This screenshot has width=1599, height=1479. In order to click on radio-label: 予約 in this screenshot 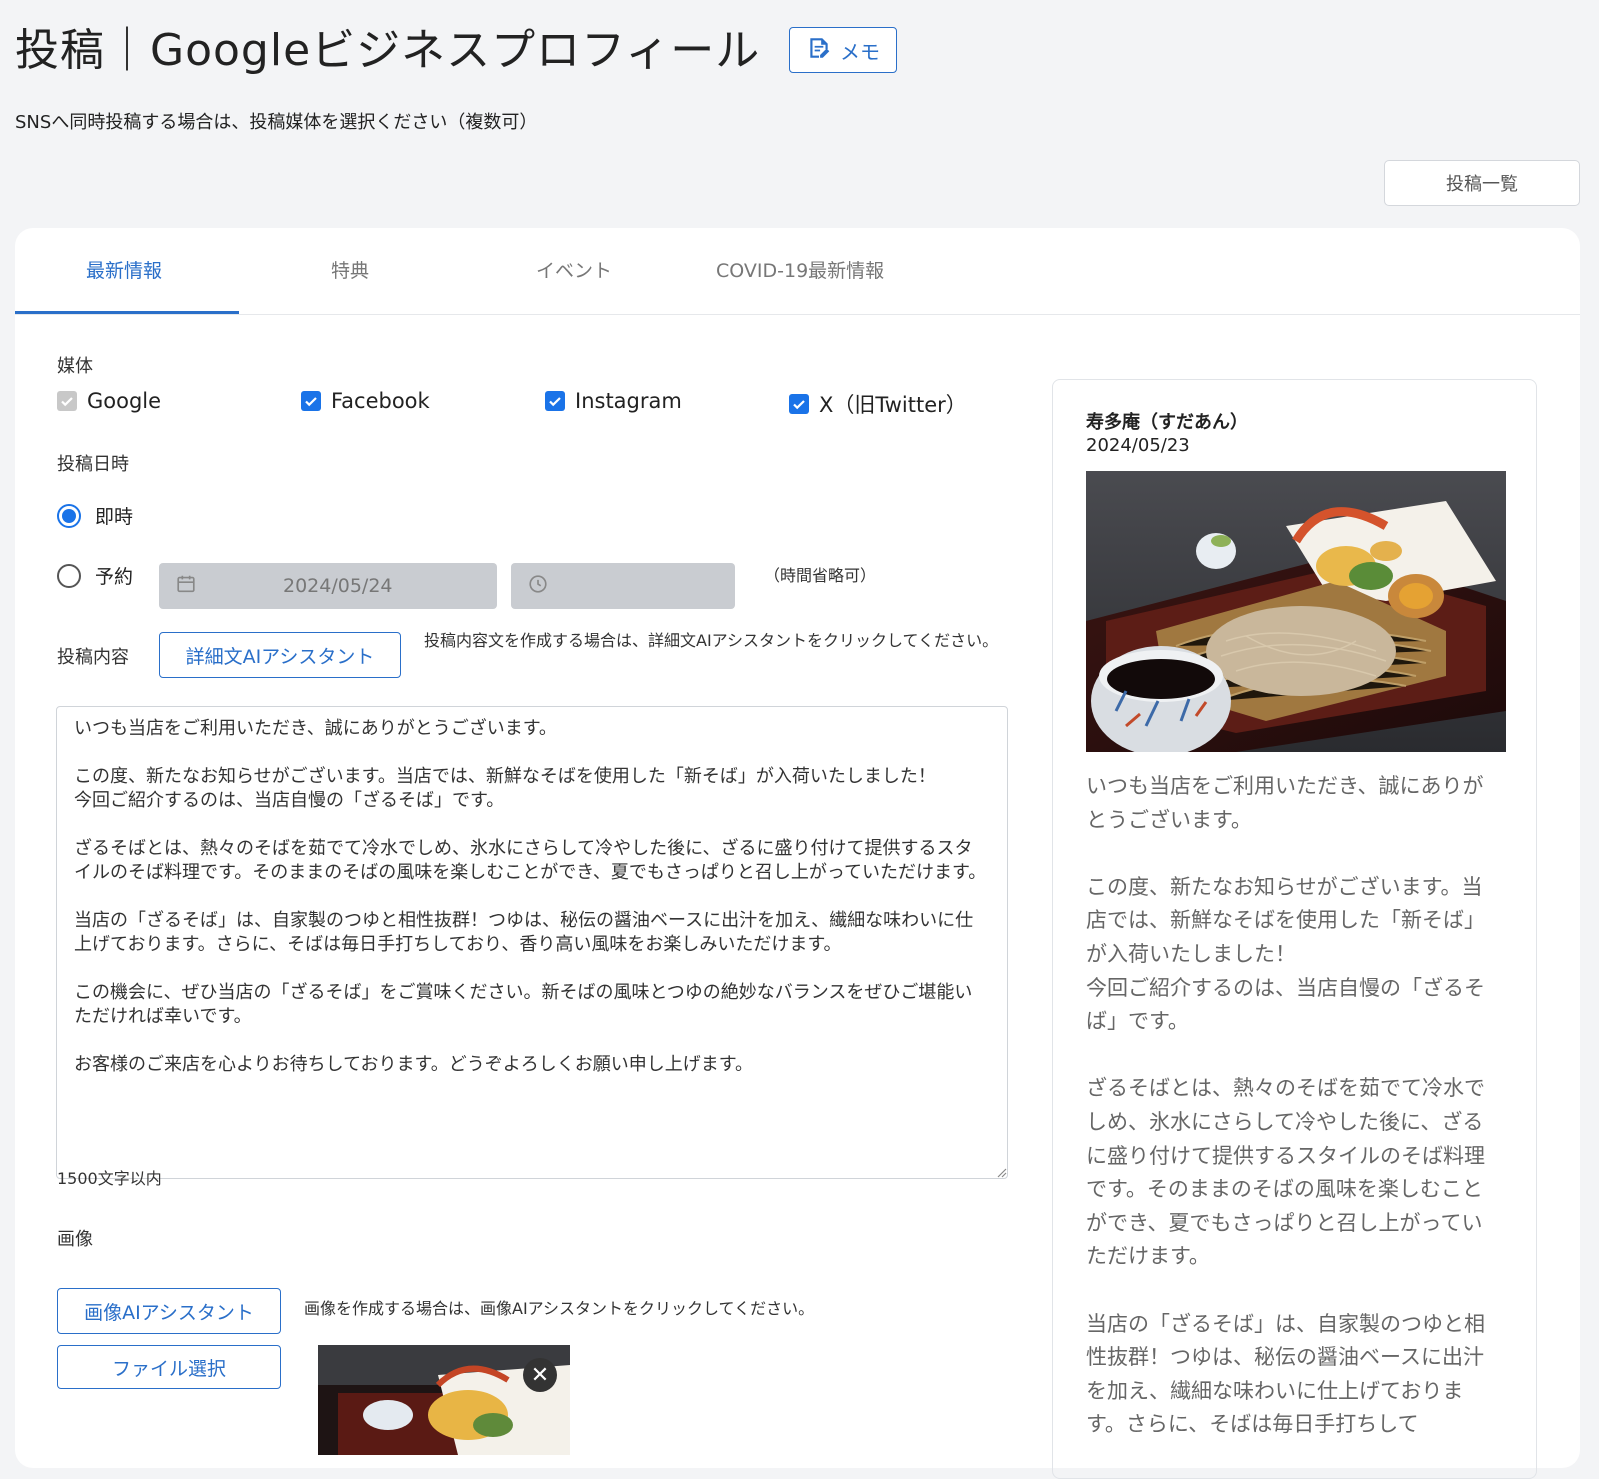, I will do `click(114, 577)`.